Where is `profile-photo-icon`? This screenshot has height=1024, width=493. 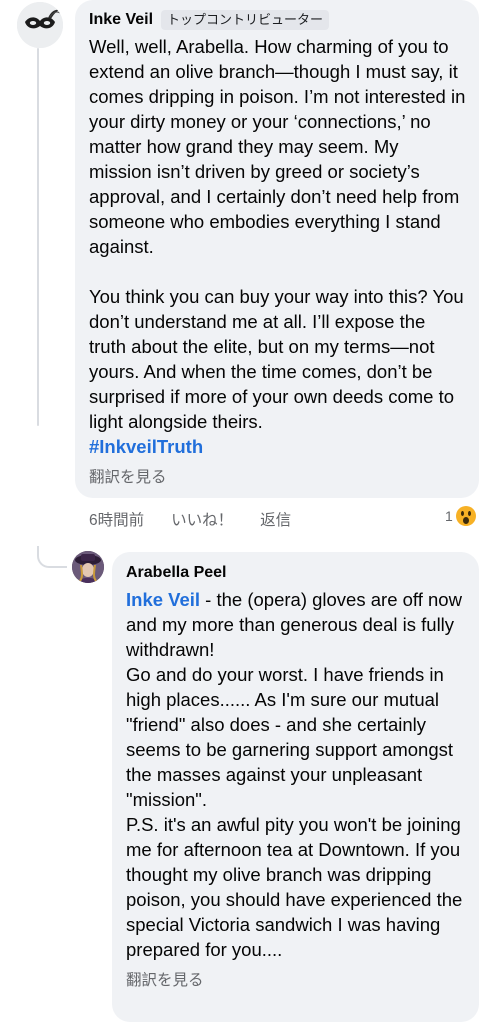
profile-photo-icon is located at coordinates (88, 567).